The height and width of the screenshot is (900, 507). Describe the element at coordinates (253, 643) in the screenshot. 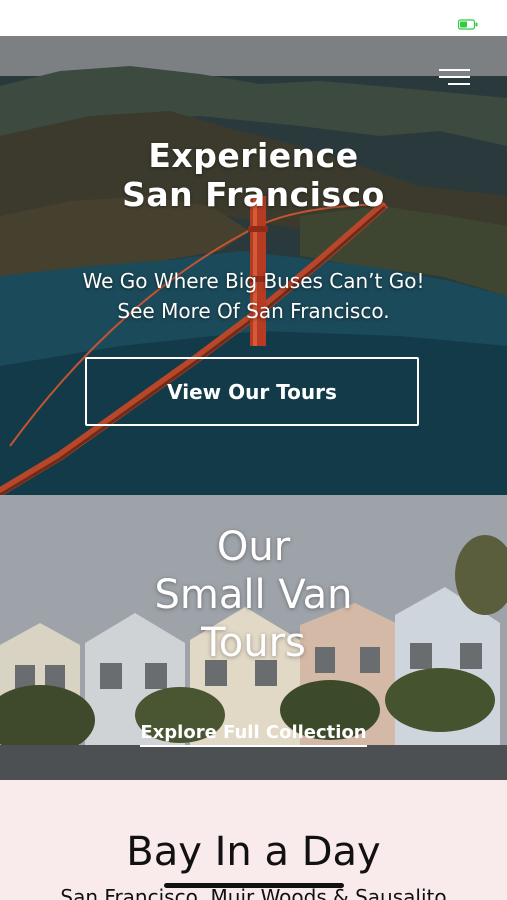

I see `tours-title-line3: Tours` at that location.